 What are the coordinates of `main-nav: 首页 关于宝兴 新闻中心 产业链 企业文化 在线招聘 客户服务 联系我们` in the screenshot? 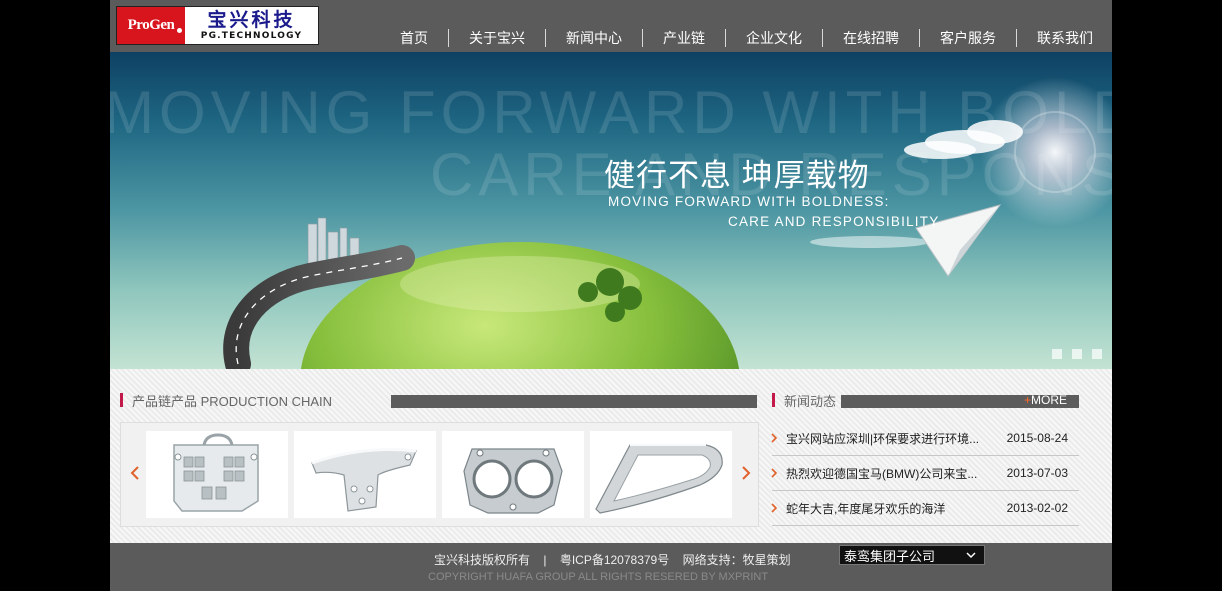 It's located at (746, 38).